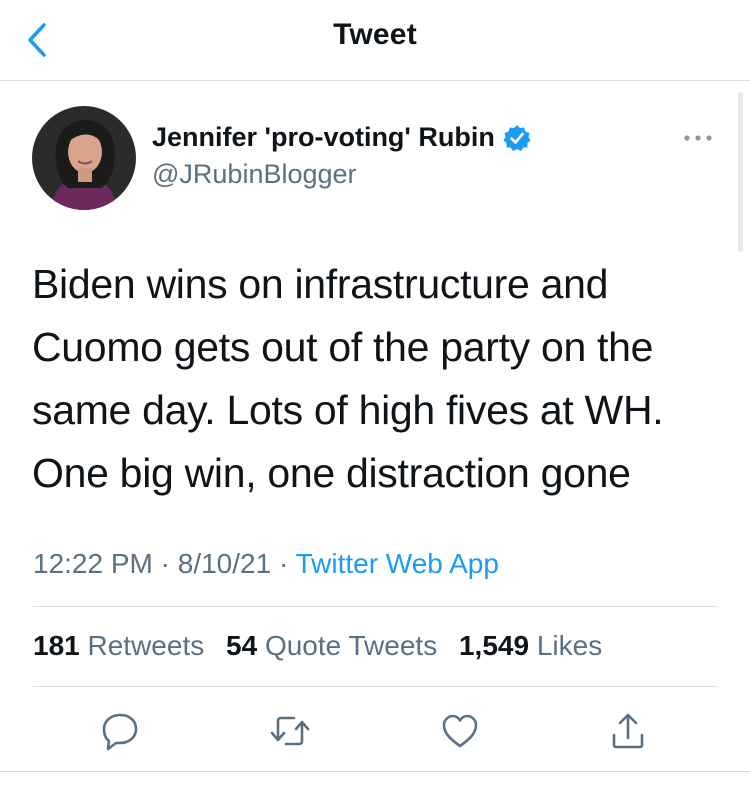 The image size is (750, 794). Describe the element at coordinates (569, 645) in the screenshot. I see `likes-label: Likes` at that location.